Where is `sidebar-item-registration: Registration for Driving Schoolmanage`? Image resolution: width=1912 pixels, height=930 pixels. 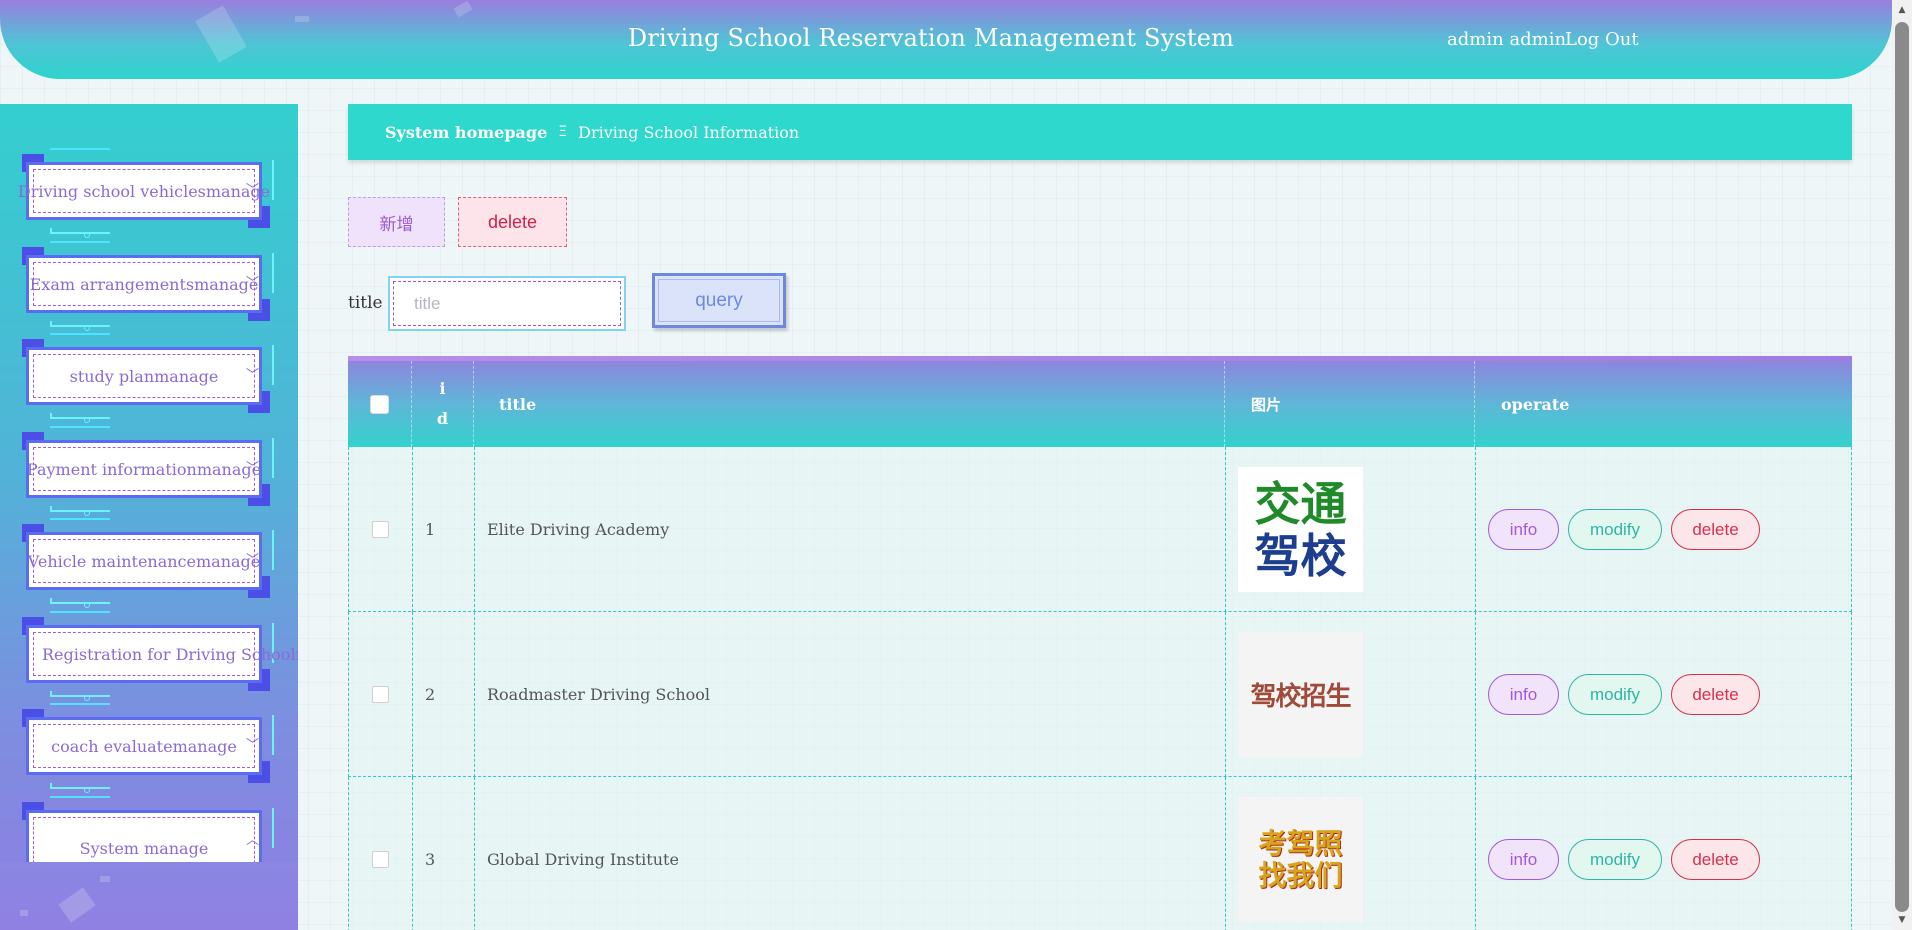 sidebar-item-registration: Registration for Driving Schoolmanage is located at coordinates (160, 656).